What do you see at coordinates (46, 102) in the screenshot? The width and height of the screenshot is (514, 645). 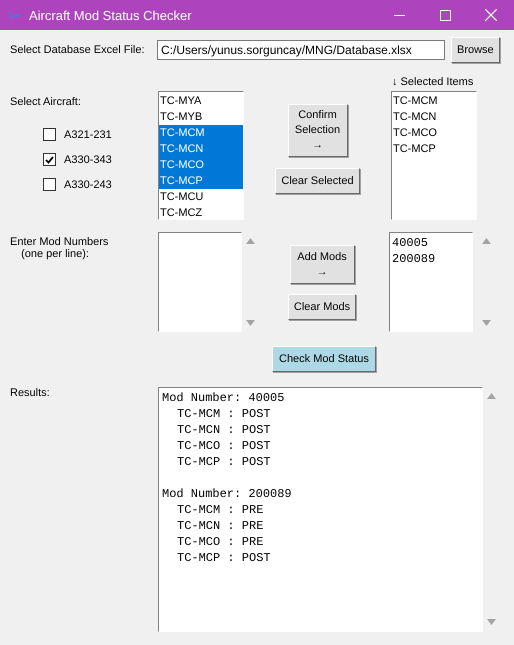 I see `select-aircraft-label: Select Aircraft:` at bounding box center [46, 102].